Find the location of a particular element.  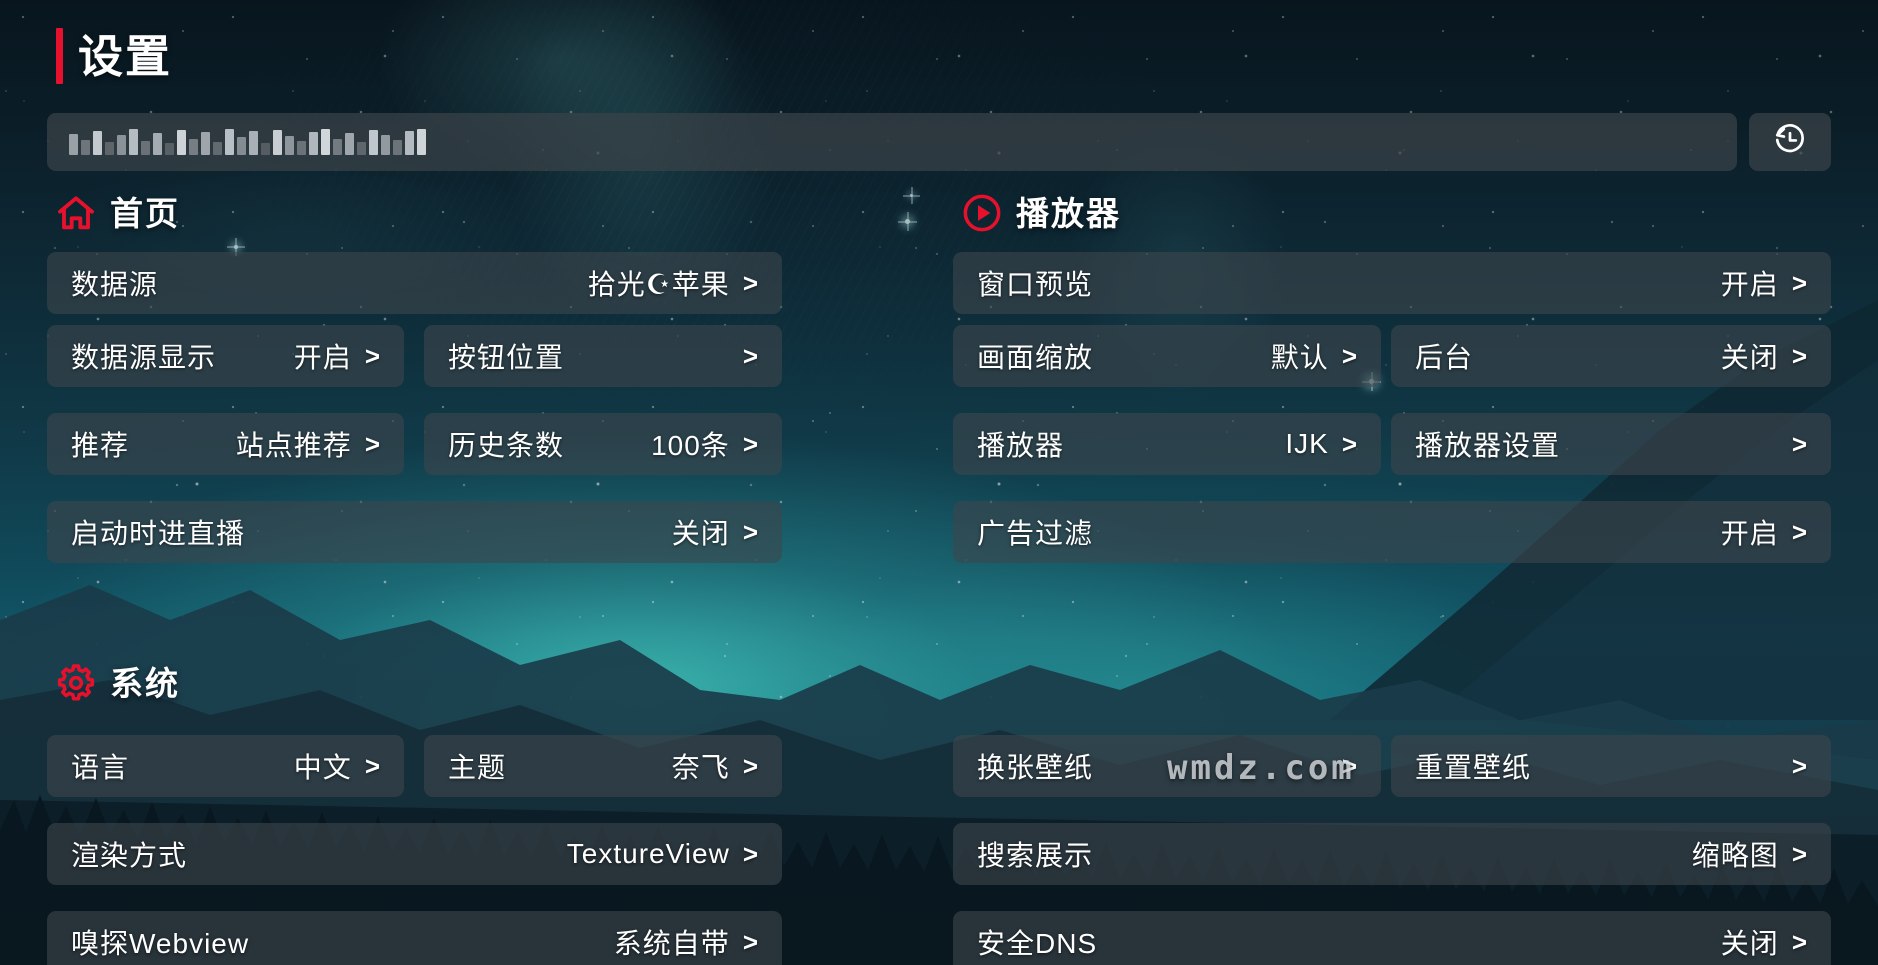

row-label: 画面缩放 is located at coordinates (1035, 357).